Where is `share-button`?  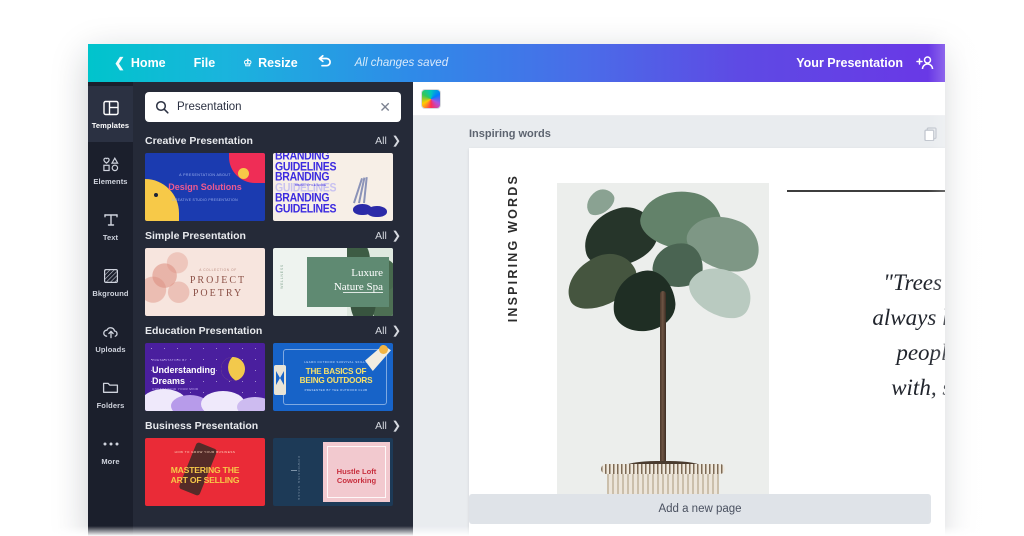
share-button is located at coordinates (925, 63).